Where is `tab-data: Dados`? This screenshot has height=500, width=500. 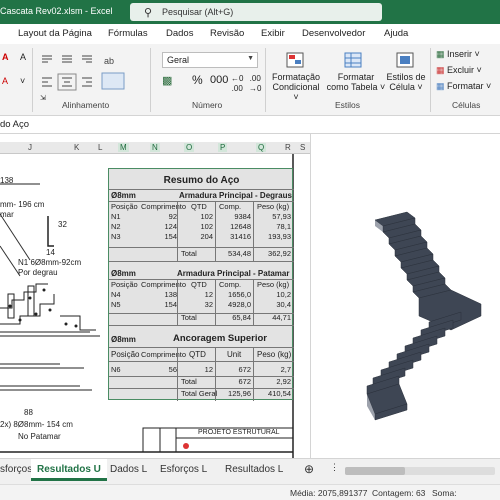
tab-data: Dados is located at coordinates (179, 33).